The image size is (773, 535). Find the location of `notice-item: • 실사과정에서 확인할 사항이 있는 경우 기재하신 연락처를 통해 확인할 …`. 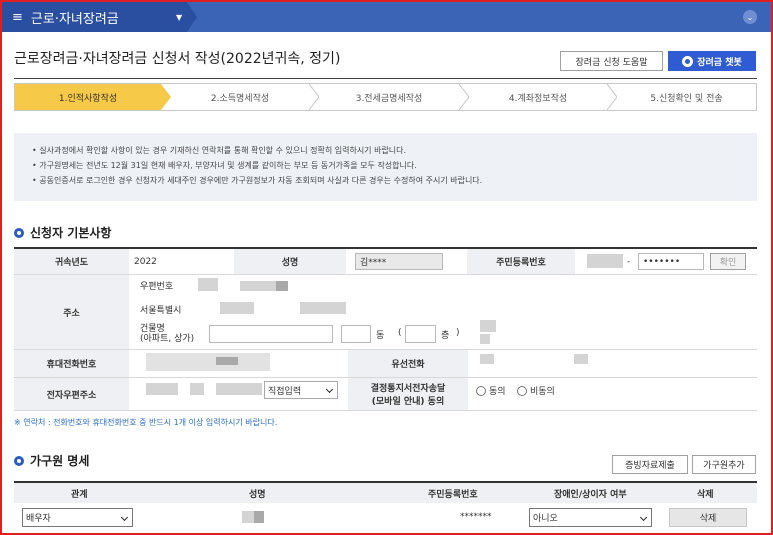

notice-item: • 실사과정에서 확인할 사항이 있는 경우 기재하신 연락처를 통해 확인할 … is located at coordinates (219, 150).